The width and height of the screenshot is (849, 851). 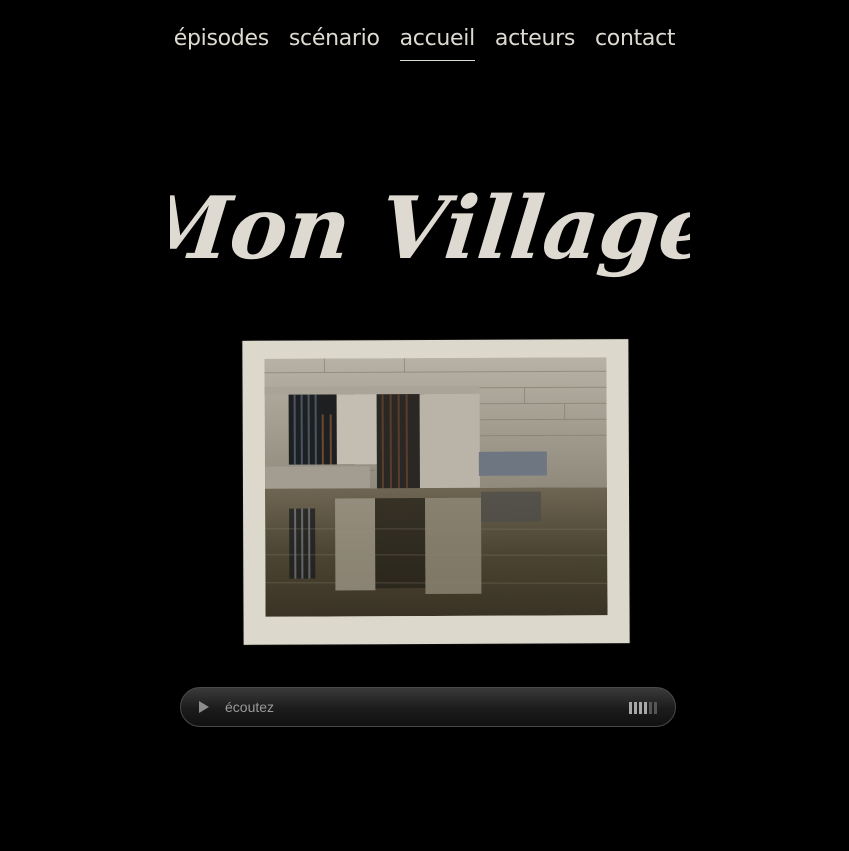 What do you see at coordinates (428, 707) in the screenshot?
I see `audio-player: écoutez` at bounding box center [428, 707].